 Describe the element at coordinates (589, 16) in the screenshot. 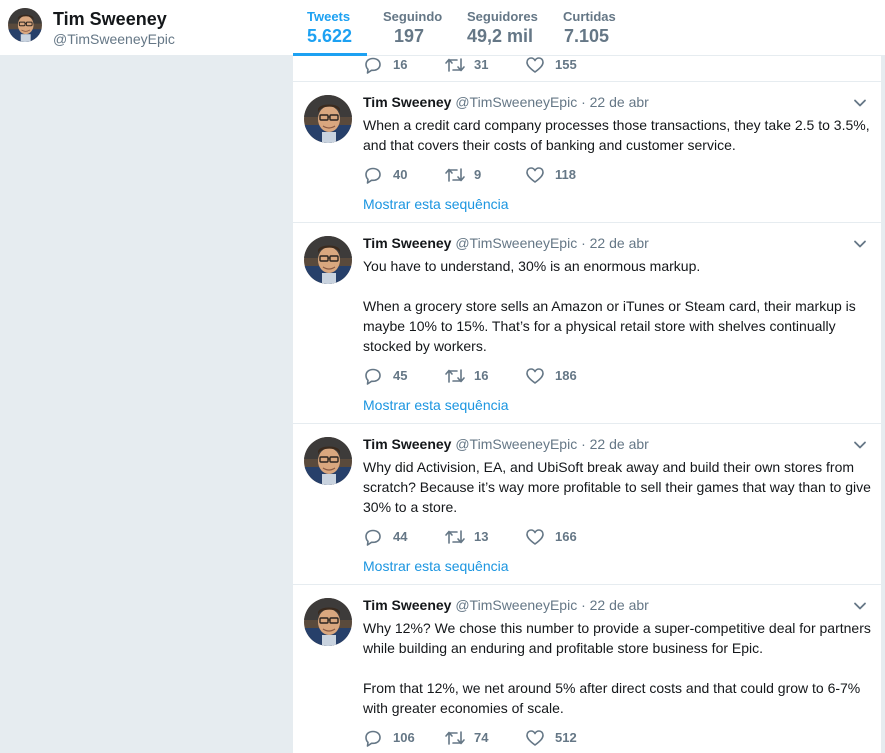

I see `stat-label: Curtidas` at that location.